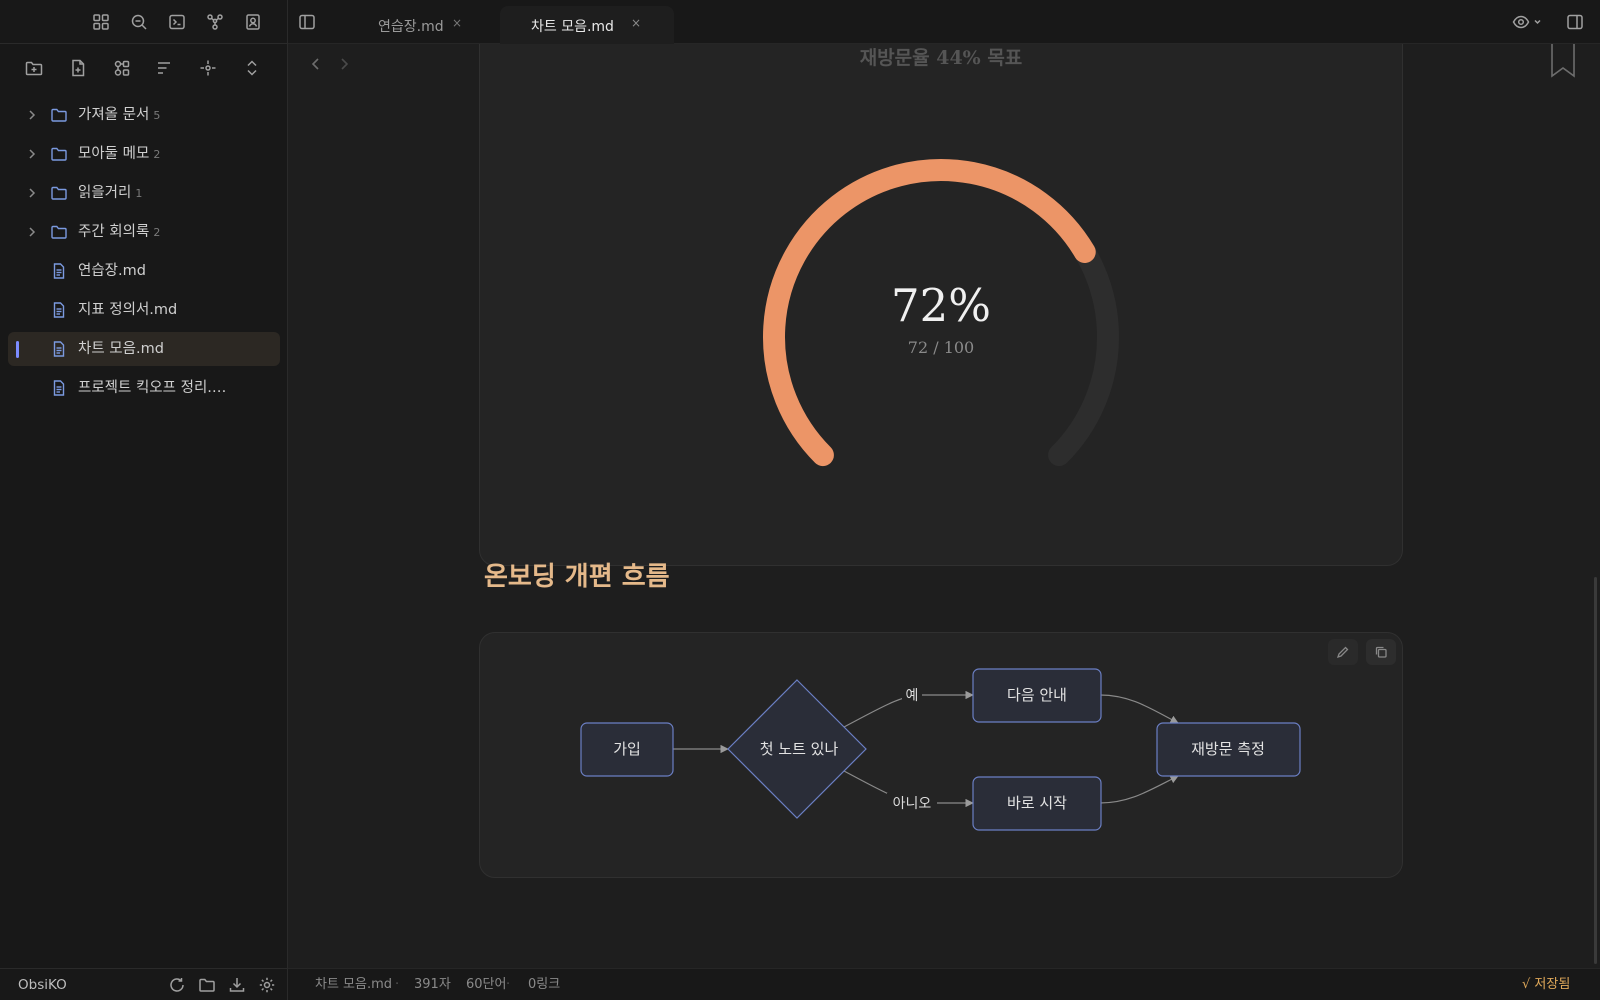  I want to click on toggle-right-sidebar-icon, so click(1575, 22).